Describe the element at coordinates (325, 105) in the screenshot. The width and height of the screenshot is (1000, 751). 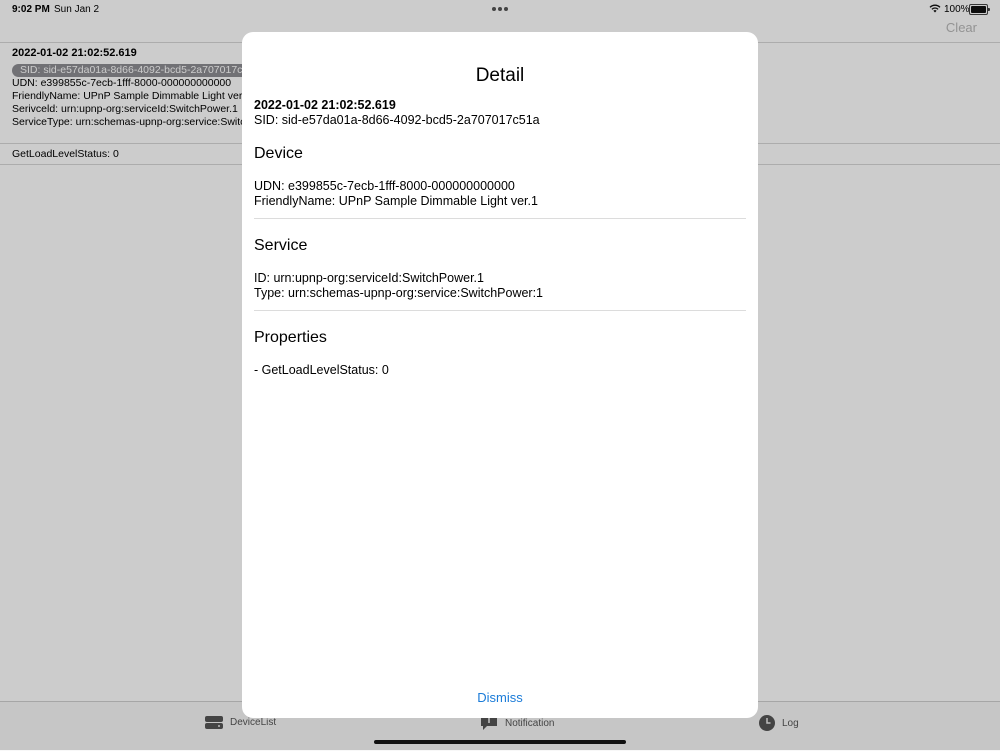
I see `entry-time: 2022-01-02 21:02:52.619` at that location.